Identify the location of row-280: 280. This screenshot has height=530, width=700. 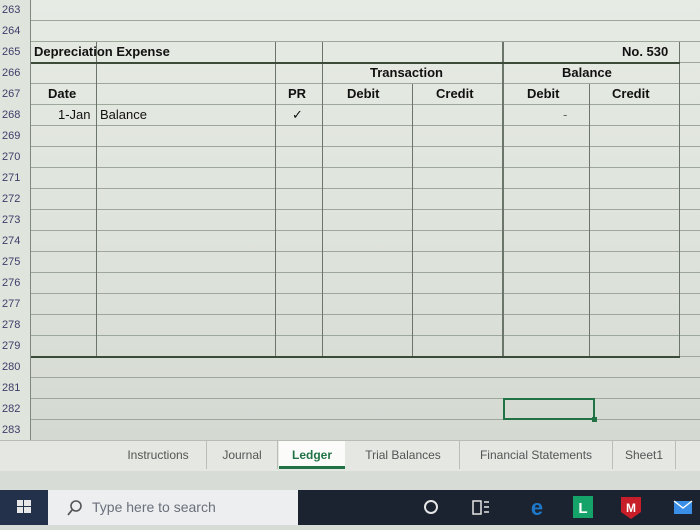
(350, 367).